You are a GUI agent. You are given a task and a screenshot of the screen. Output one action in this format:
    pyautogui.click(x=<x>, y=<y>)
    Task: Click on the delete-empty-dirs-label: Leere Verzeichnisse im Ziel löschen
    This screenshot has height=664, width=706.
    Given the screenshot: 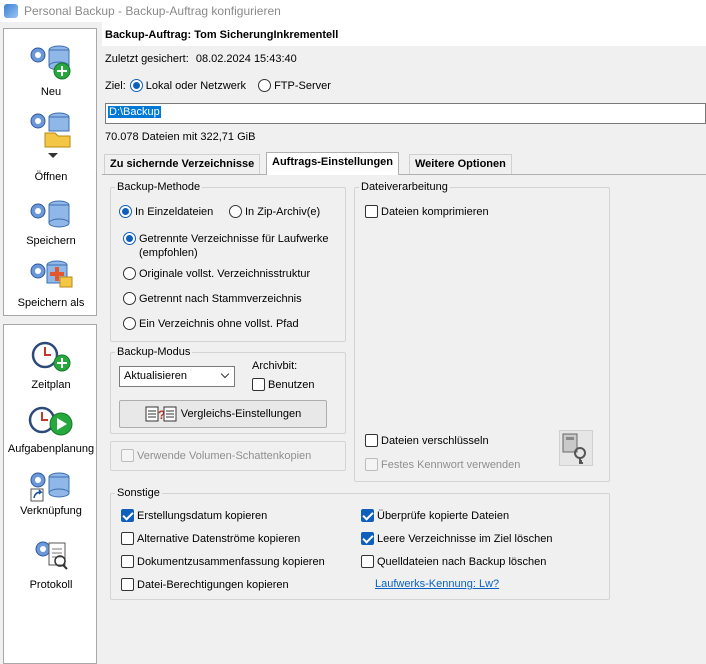 What is the action you would take?
    pyautogui.click(x=464, y=539)
    